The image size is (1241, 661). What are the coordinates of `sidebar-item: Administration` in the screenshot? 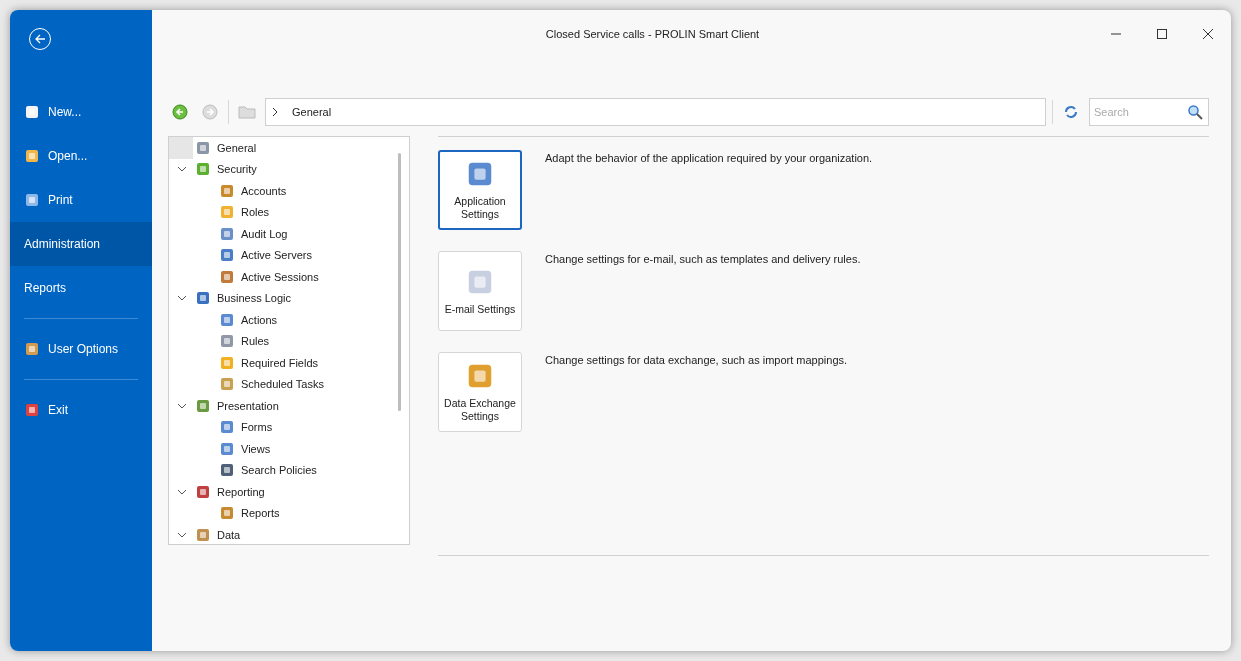 It's located at (81, 244).